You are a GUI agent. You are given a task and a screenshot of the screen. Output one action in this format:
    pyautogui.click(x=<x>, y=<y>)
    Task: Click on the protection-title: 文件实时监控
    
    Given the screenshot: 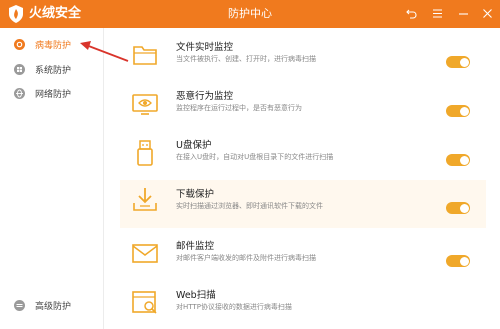 What is the action you would take?
    pyautogui.click(x=205, y=47)
    